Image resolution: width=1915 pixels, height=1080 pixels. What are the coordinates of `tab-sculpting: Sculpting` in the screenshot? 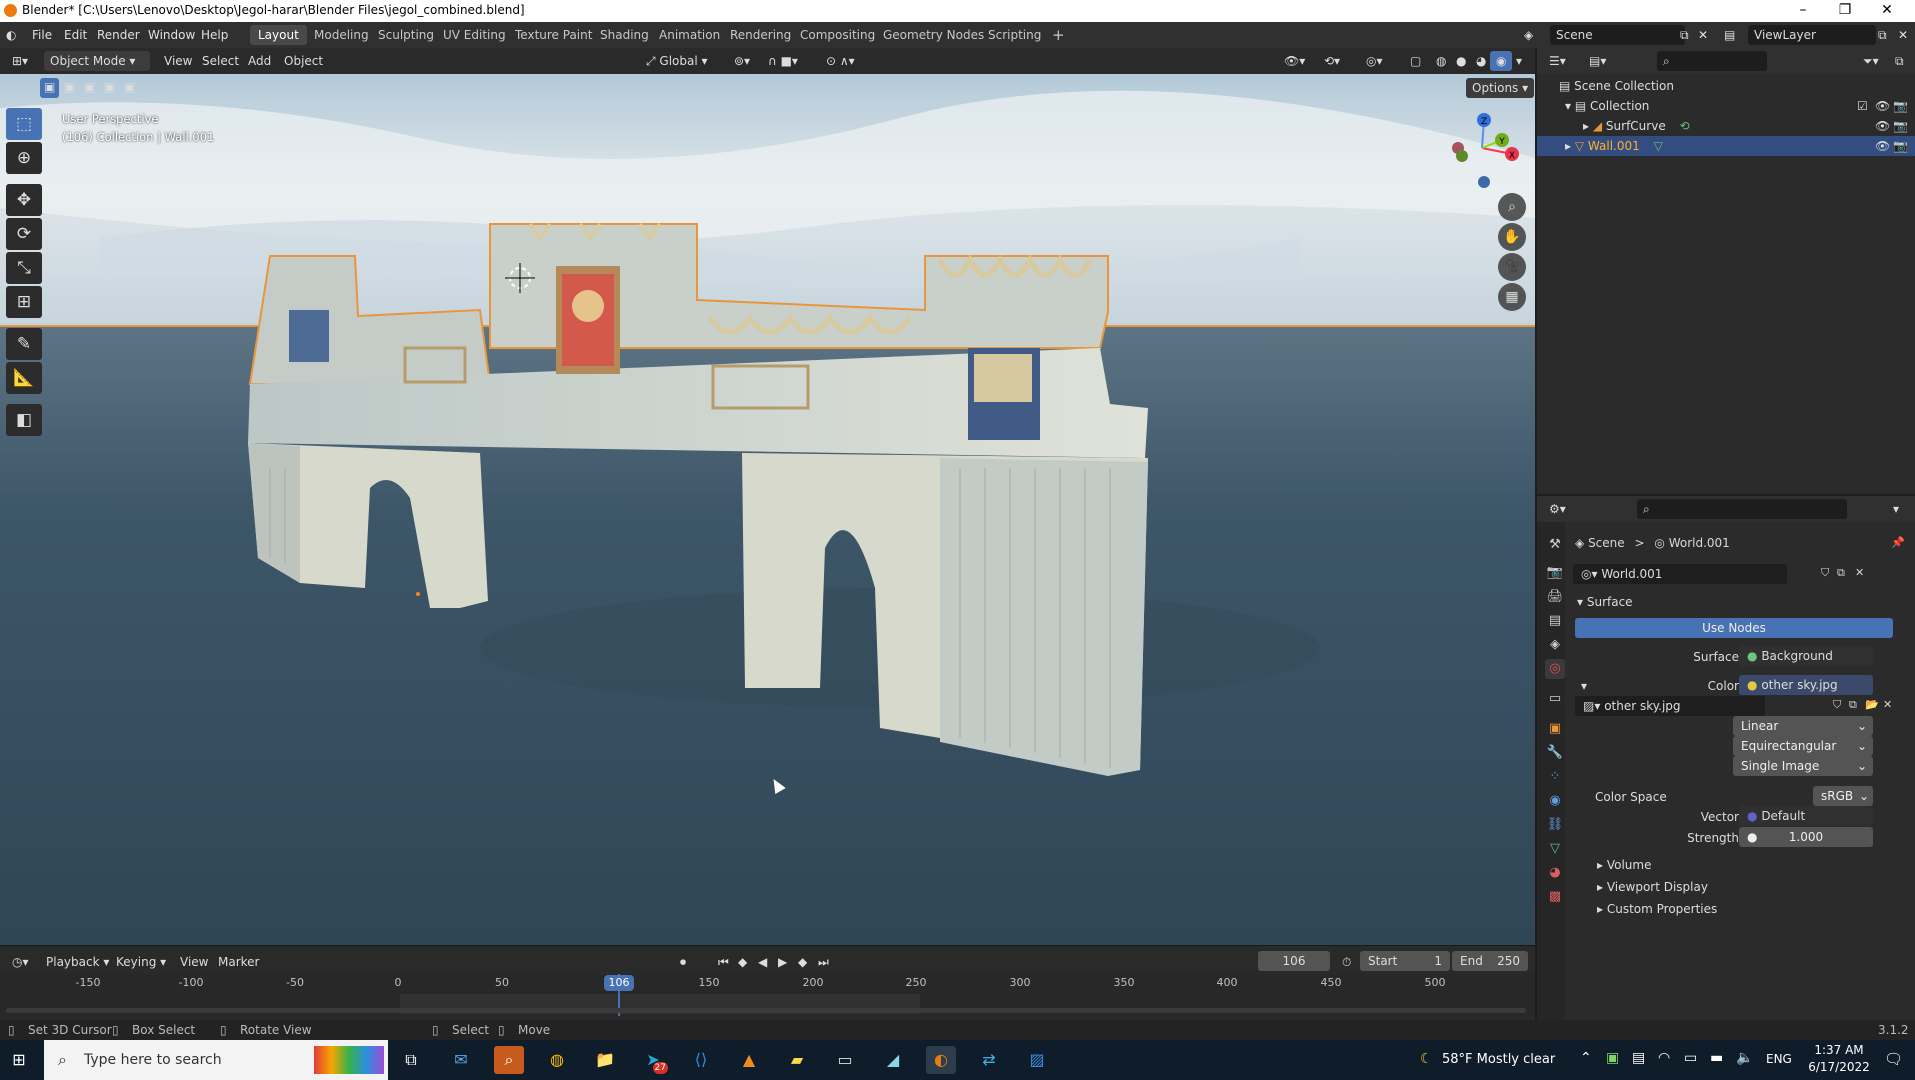 It's located at (406, 35).